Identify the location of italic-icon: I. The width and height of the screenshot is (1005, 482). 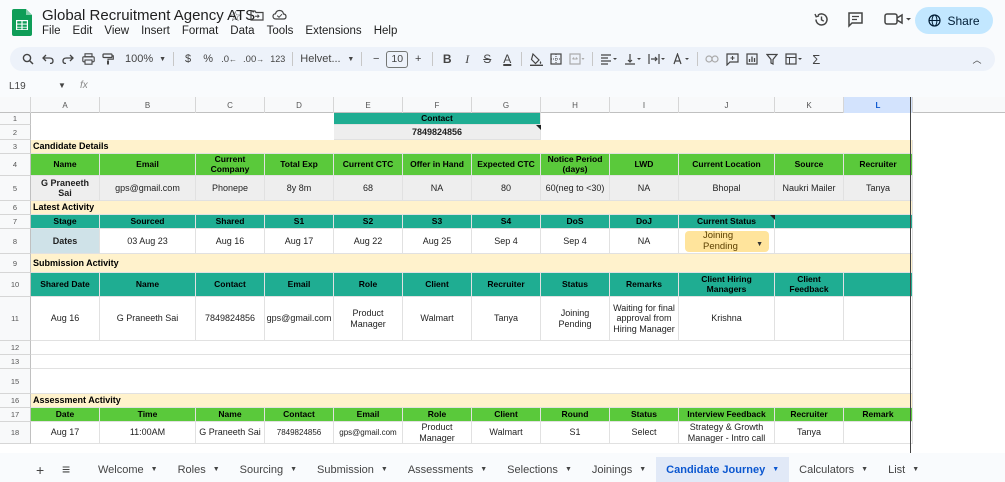
(467, 59).